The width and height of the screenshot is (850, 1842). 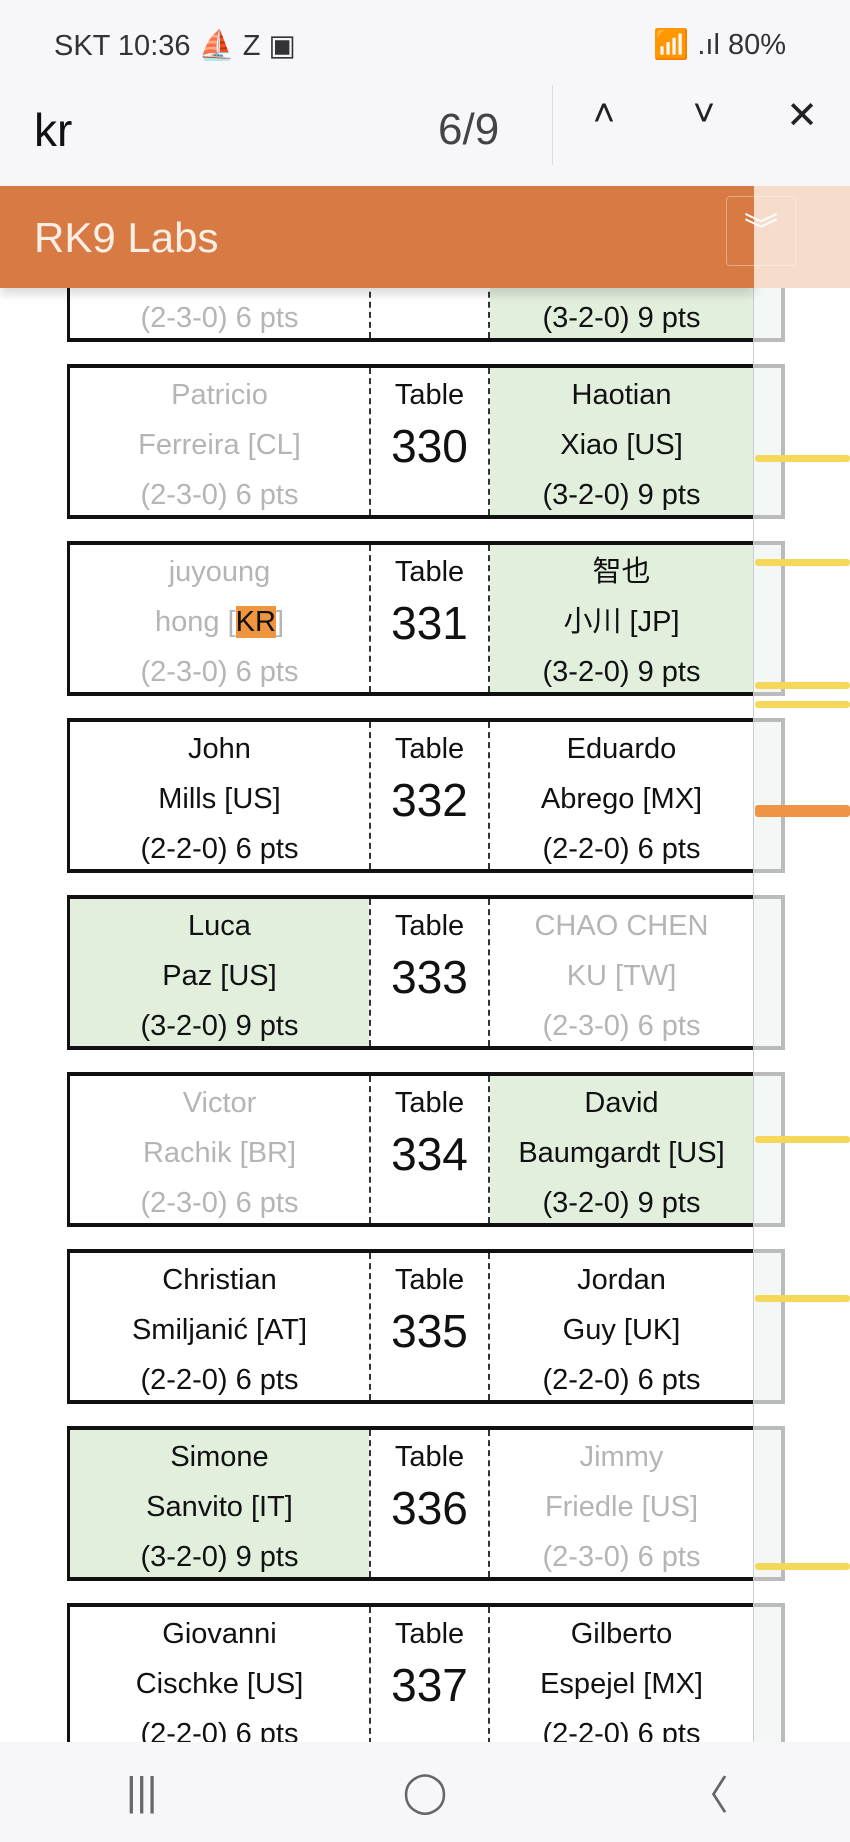 What do you see at coordinates (219, 1153) in the screenshot?
I see `player-name-last: Rachik [BR]` at bounding box center [219, 1153].